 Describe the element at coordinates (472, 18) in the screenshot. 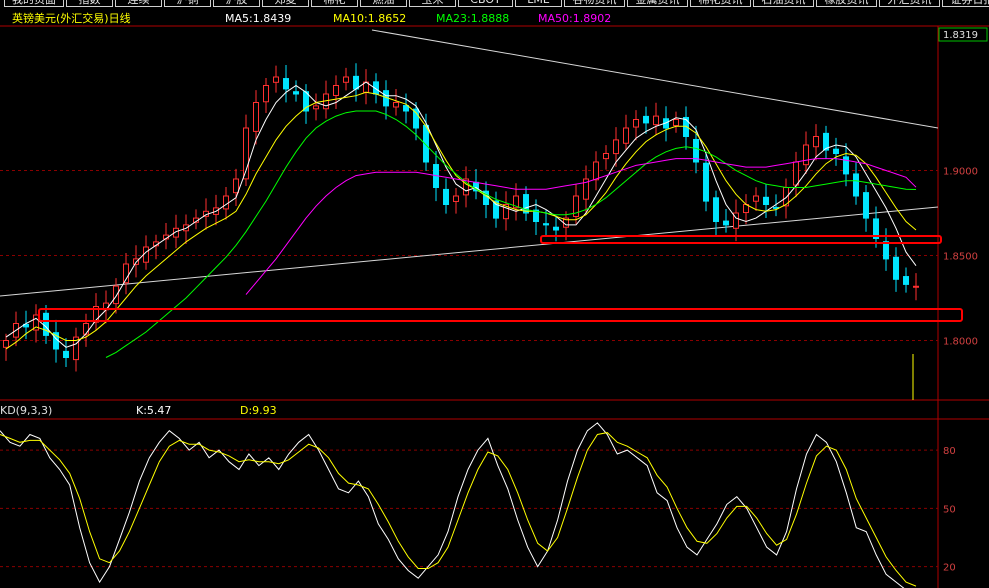

I see `ma-legend-label: MA23:1.8888` at that location.